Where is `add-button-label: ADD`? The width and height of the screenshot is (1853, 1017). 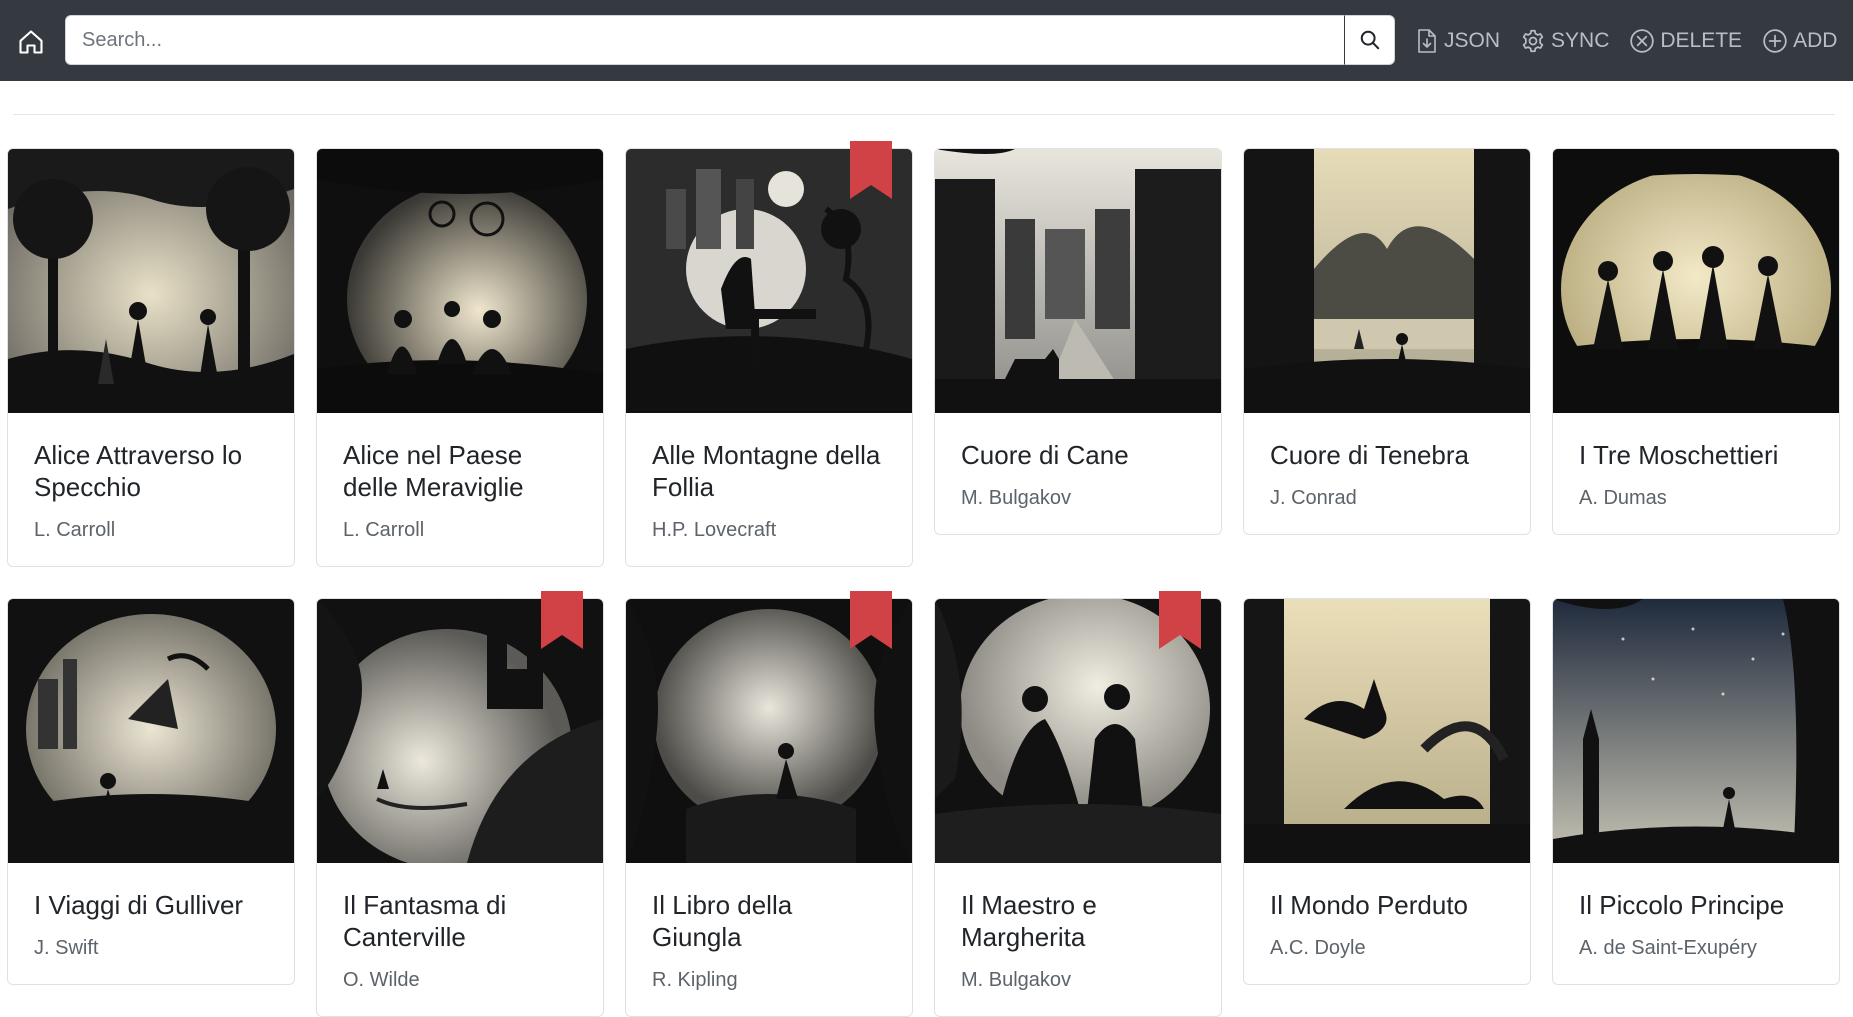 add-button-label: ADD is located at coordinates (1815, 40).